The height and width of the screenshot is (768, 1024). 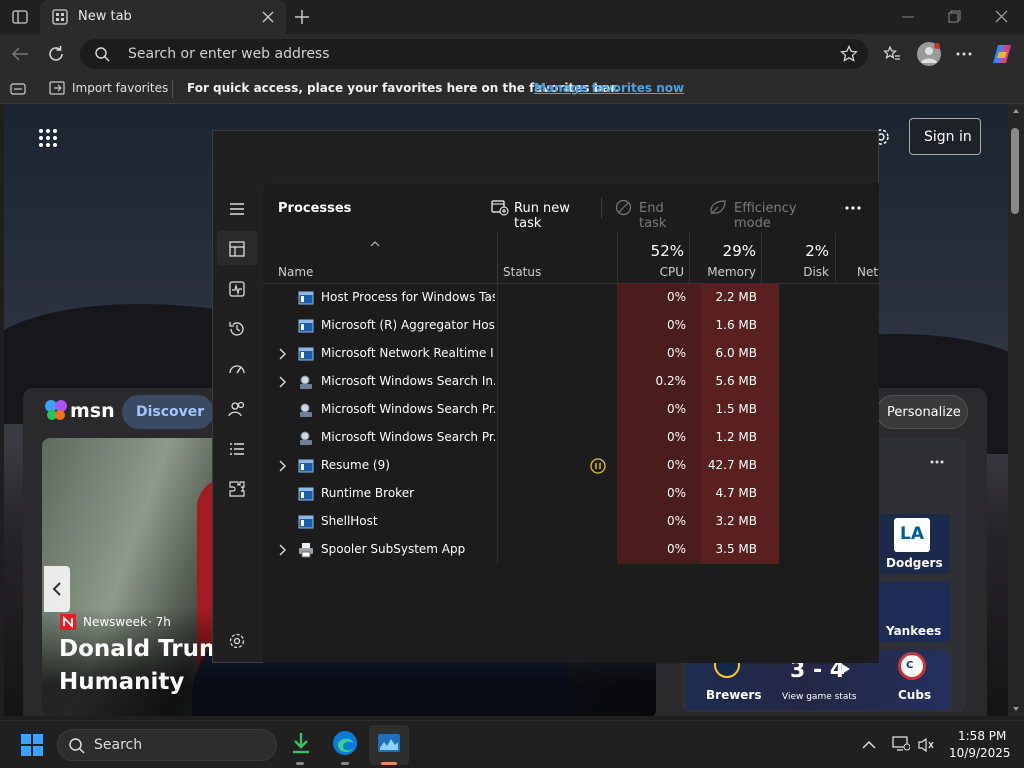 I want to click on tab-new-tab: New tab, so click(x=163, y=17).